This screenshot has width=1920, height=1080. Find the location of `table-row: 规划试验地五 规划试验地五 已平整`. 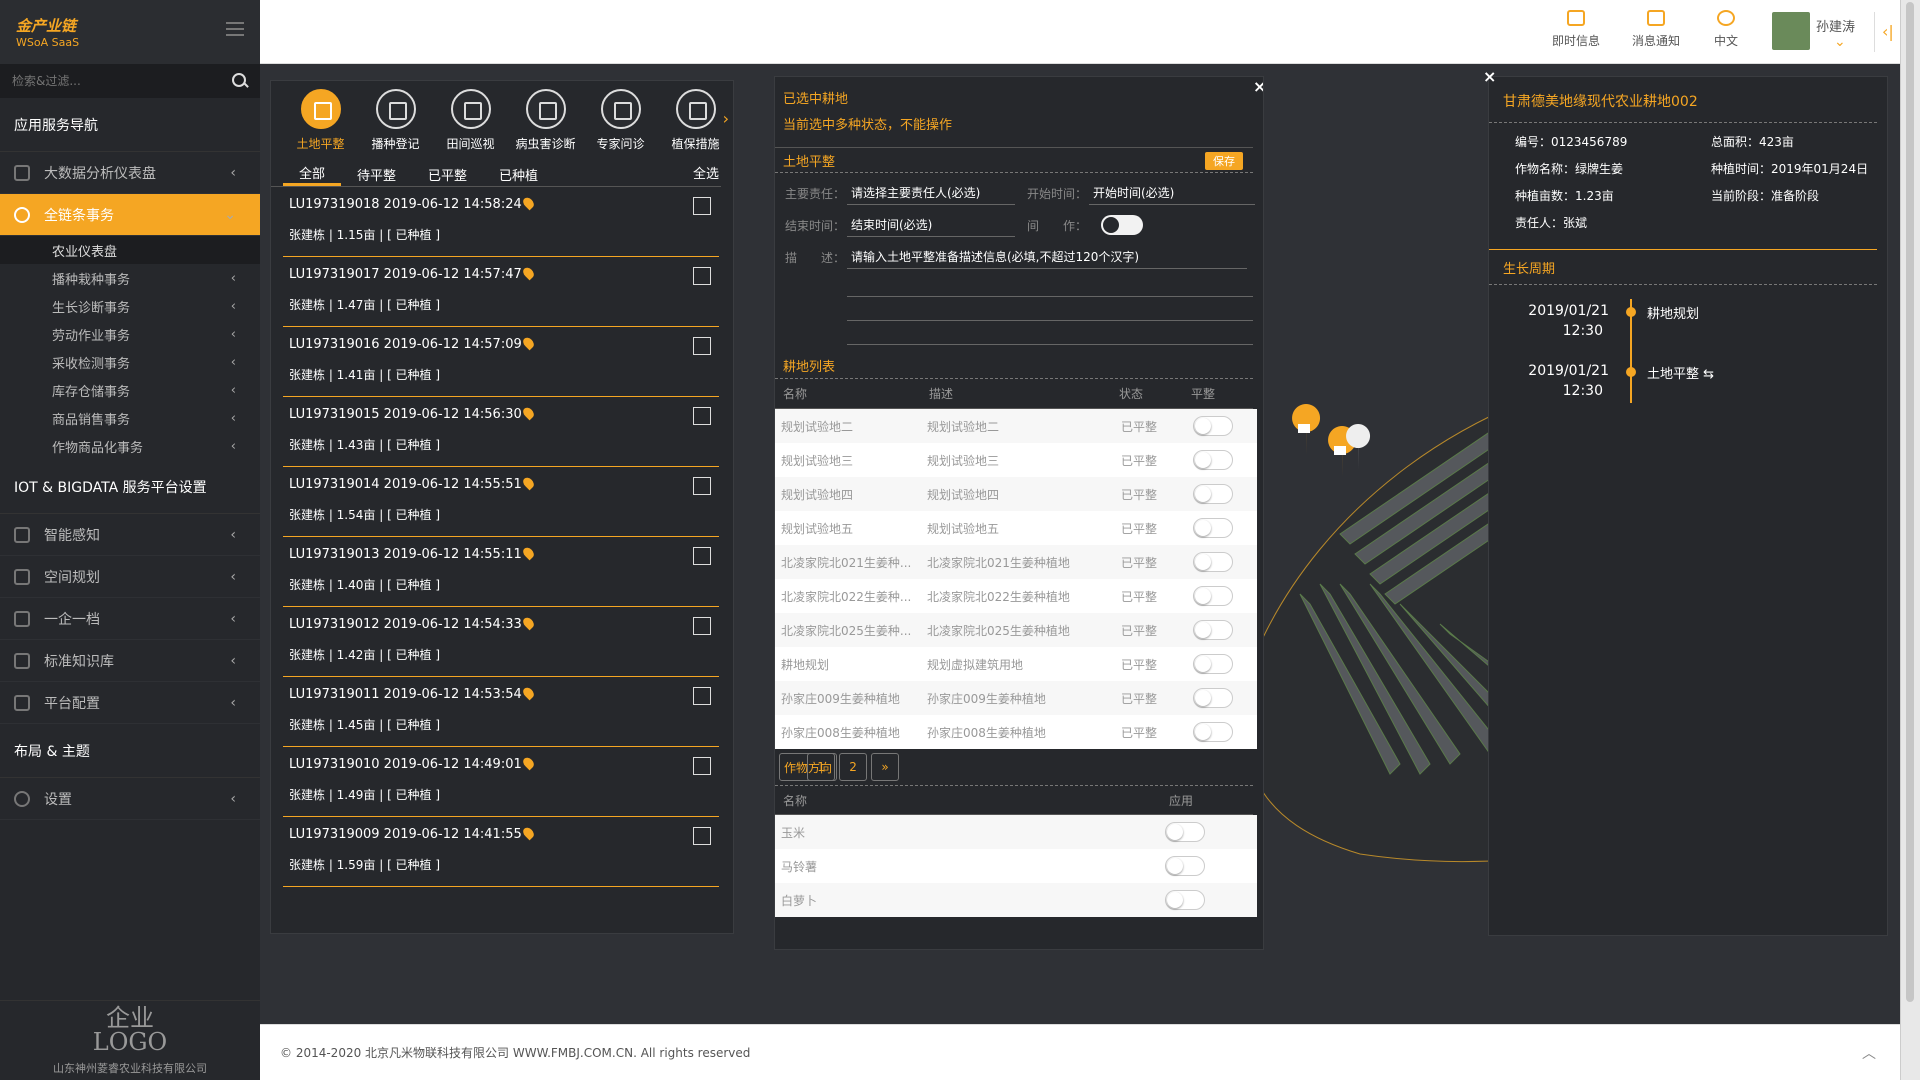

table-row: 规划试验地五 规划试验地五 已平整 is located at coordinates (1016, 528).